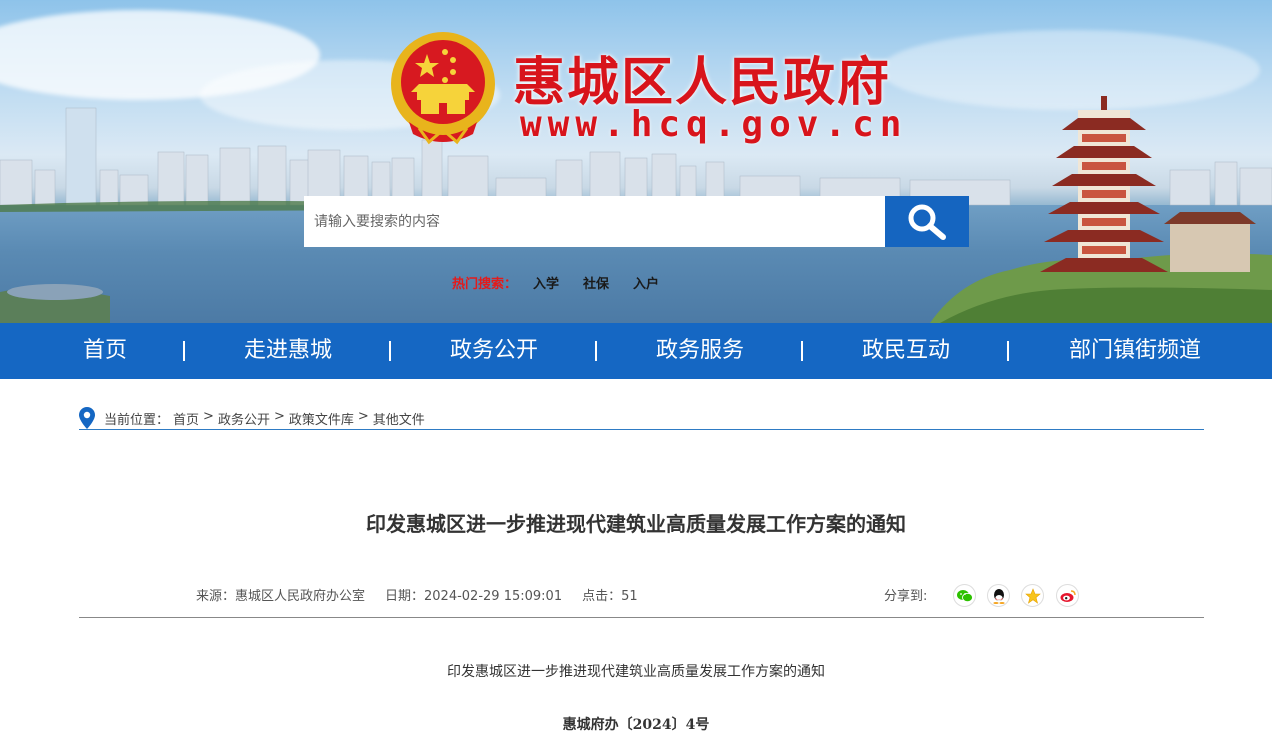  I want to click on qzone-icon, so click(1032, 595).